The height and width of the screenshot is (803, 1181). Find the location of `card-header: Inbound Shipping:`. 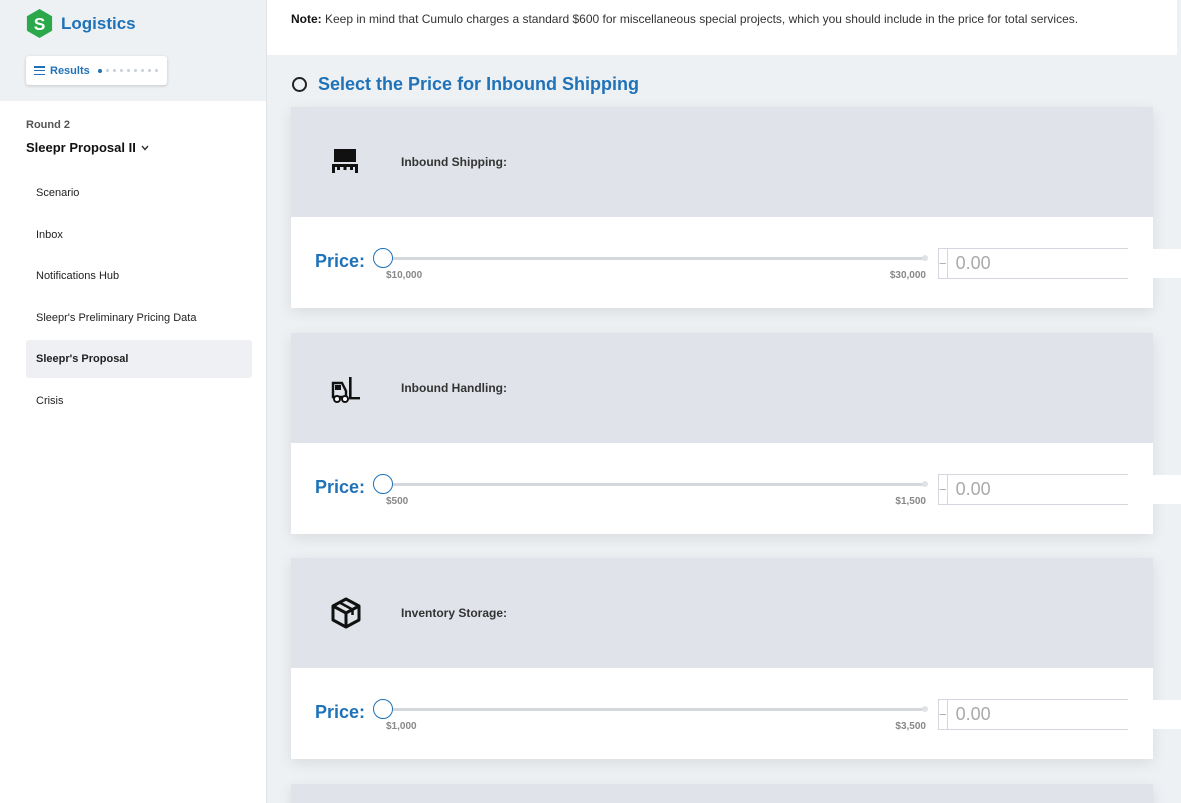

card-header: Inbound Shipping: is located at coordinates (722, 162).